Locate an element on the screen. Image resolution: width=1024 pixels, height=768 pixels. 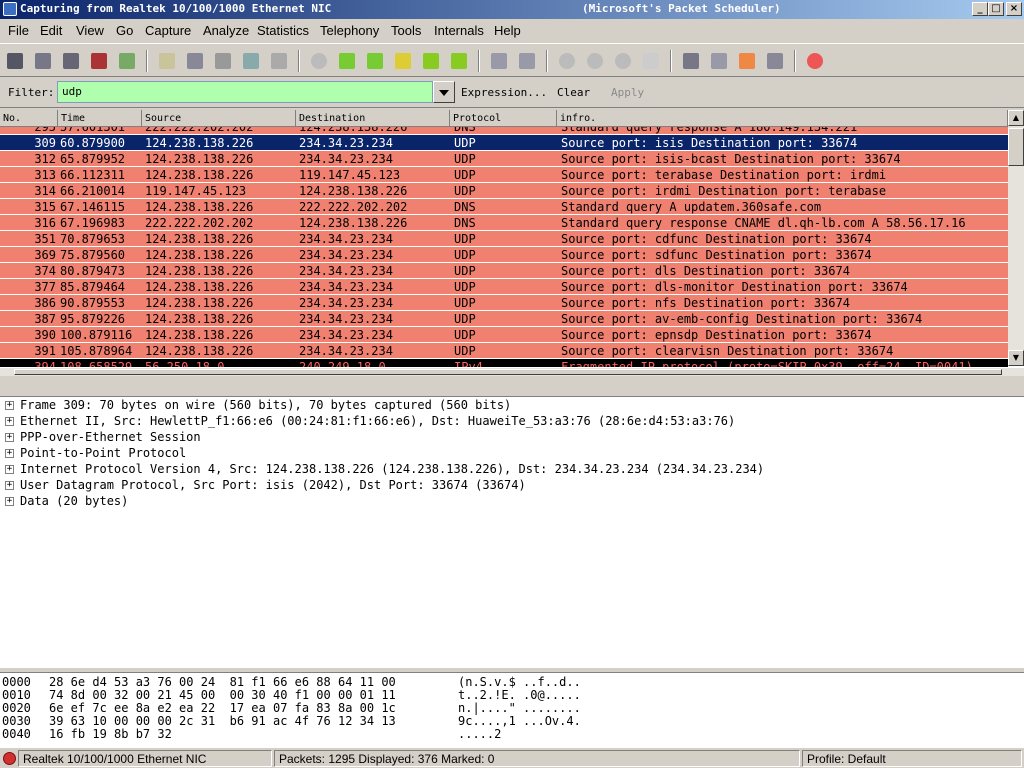
help-lifebuoy-icon is located at coordinates (815, 61).